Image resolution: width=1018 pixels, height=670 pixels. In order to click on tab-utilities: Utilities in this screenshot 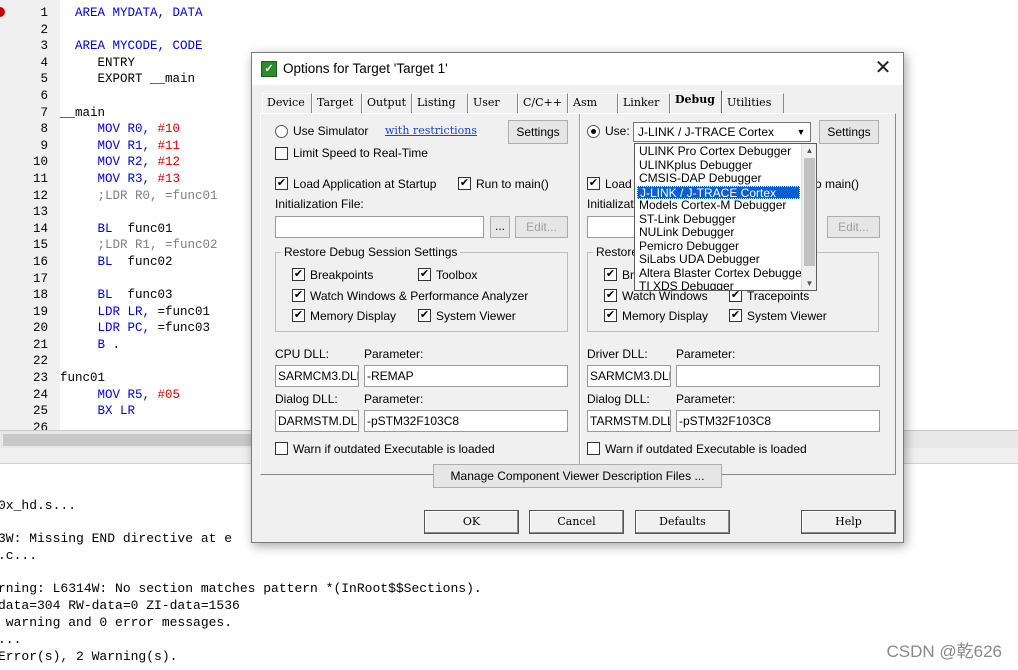, I will do `click(753, 103)`.